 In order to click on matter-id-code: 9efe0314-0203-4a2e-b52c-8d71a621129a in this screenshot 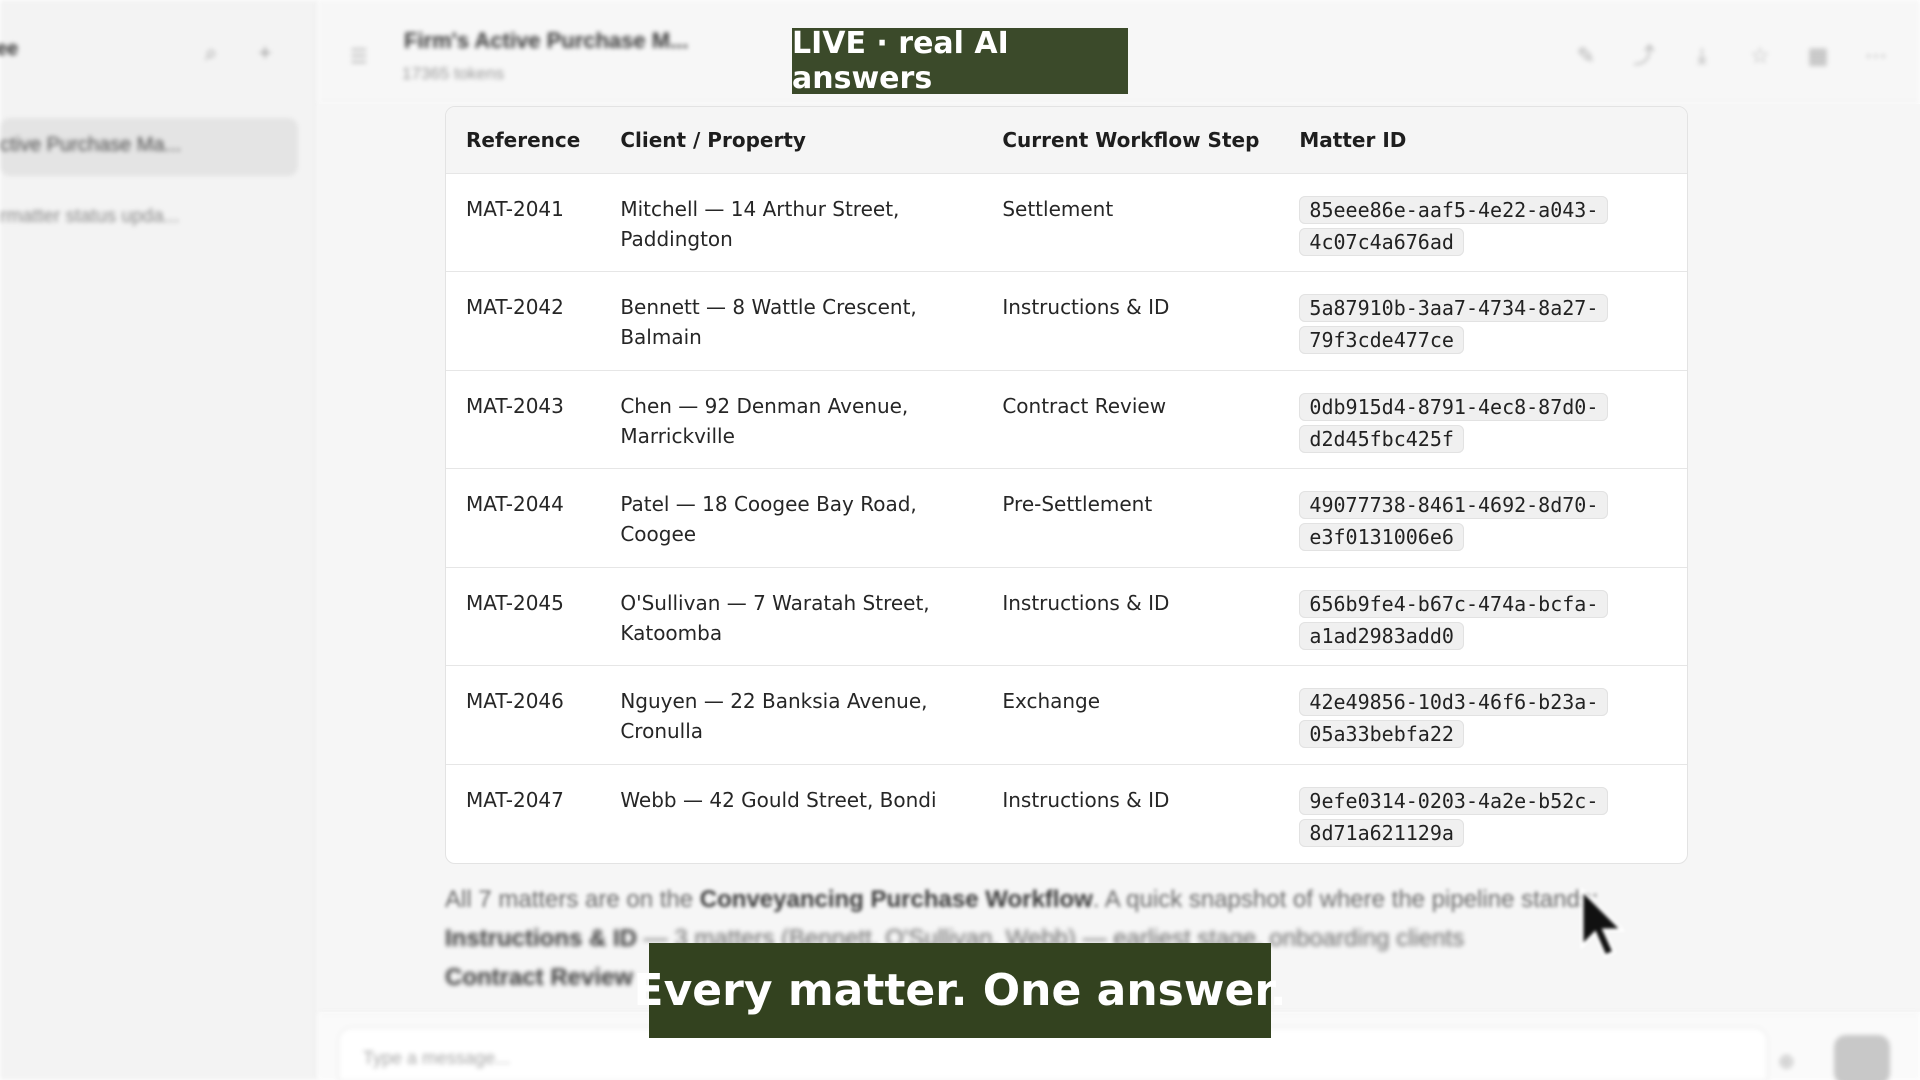, I will do `click(1454, 816)`.